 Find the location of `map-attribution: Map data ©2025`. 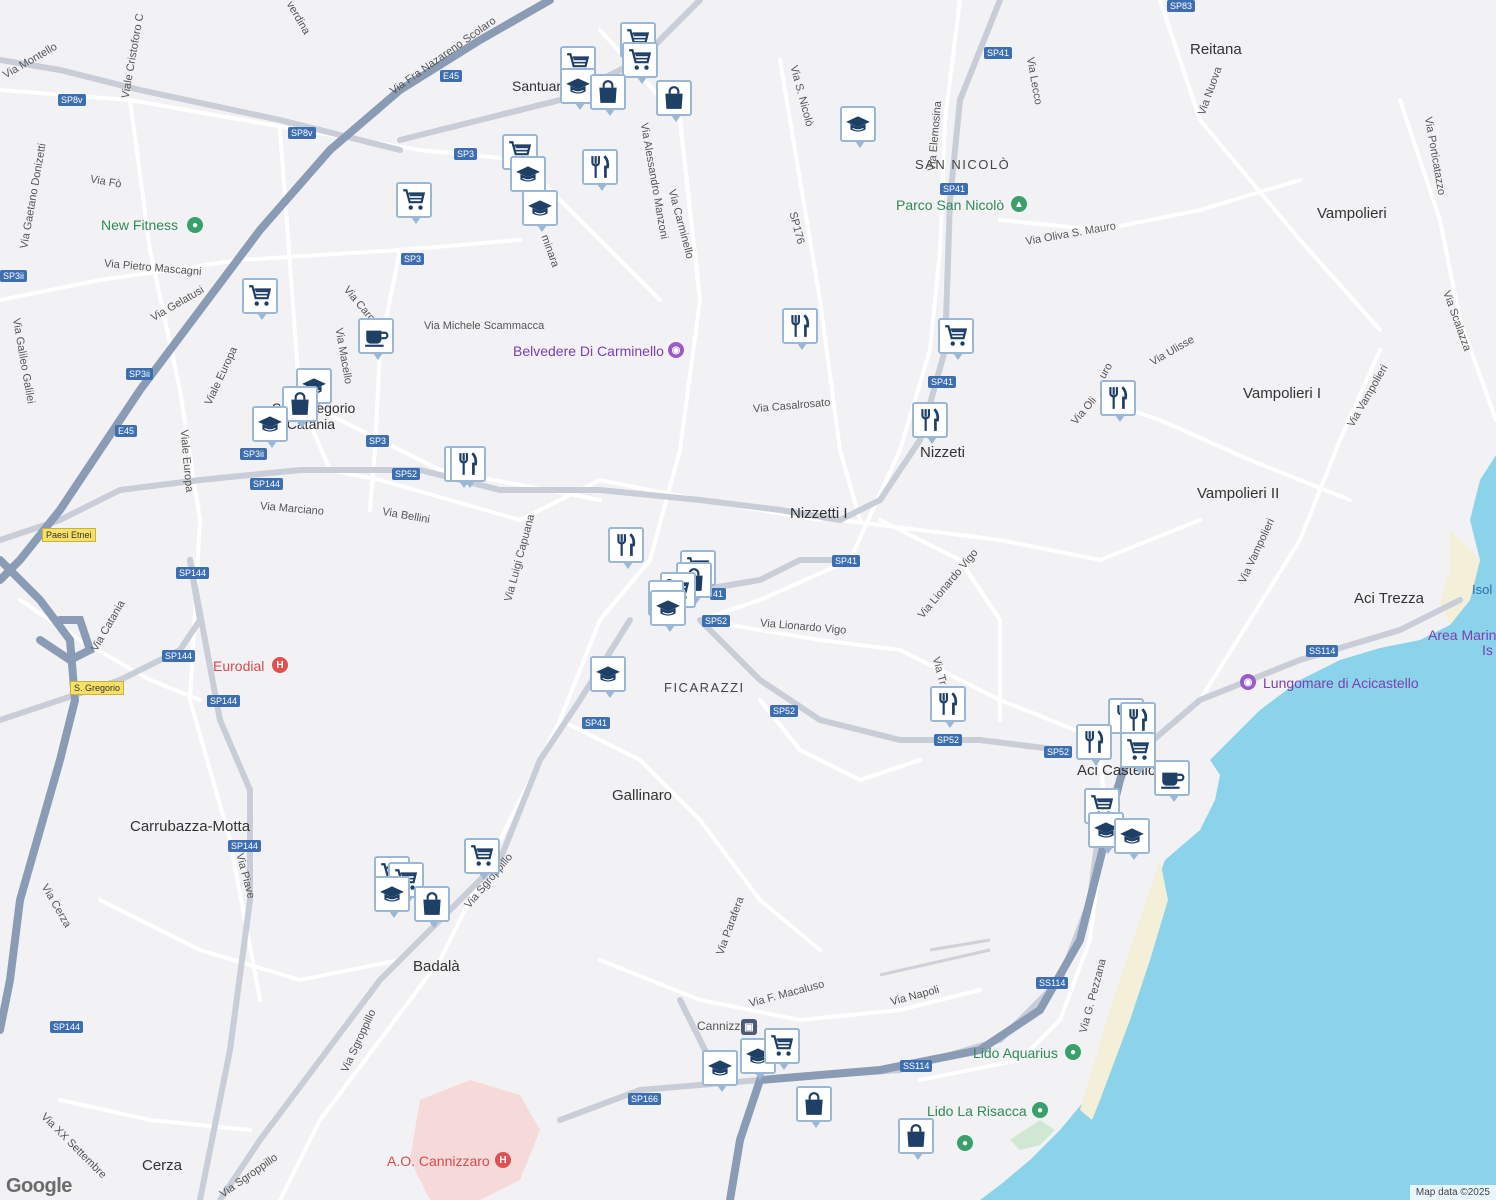

map-attribution: Map data ©2025 is located at coordinates (1452, 1192).